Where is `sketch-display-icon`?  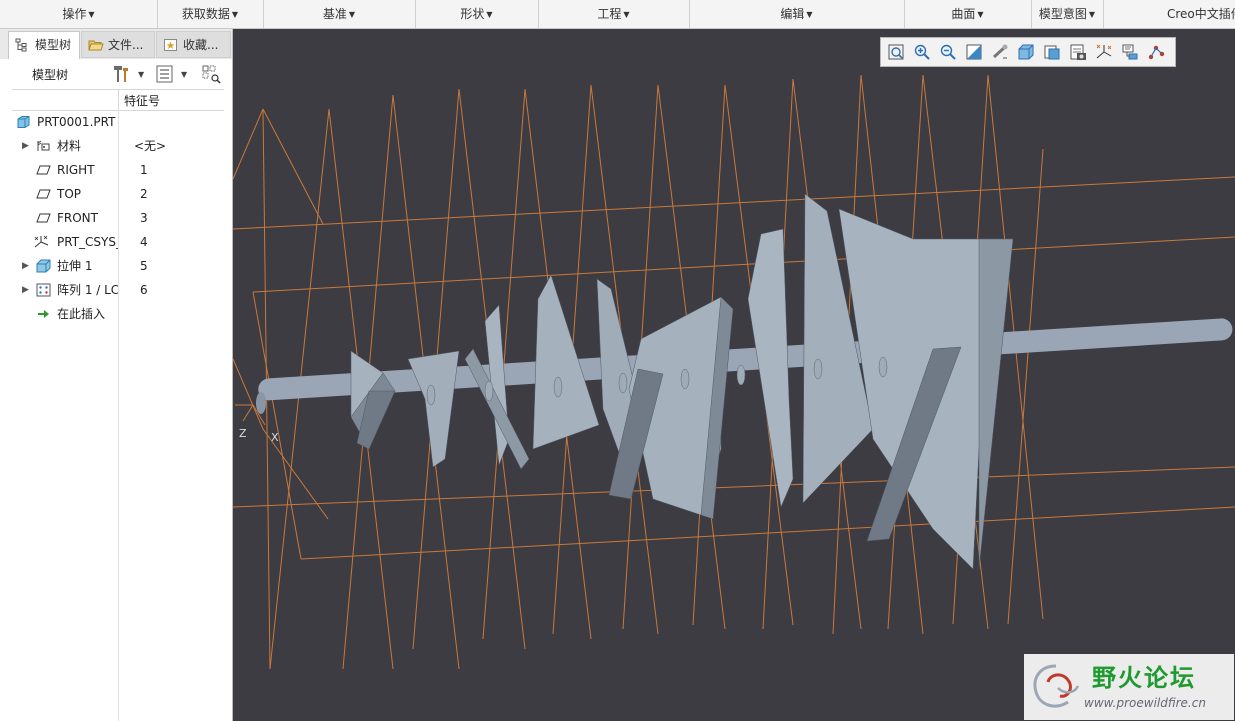 sketch-display-icon is located at coordinates (1156, 52).